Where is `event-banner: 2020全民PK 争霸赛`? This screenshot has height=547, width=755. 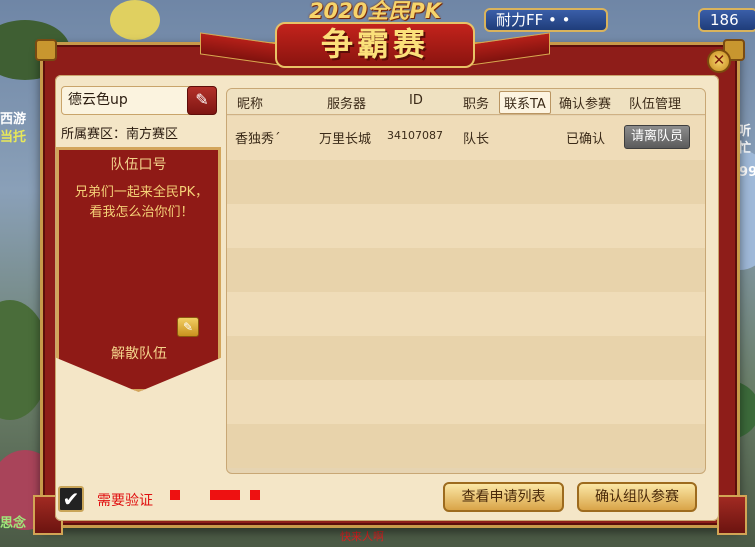 event-banner: 2020全民PK 争霸赛 is located at coordinates (375, 35).